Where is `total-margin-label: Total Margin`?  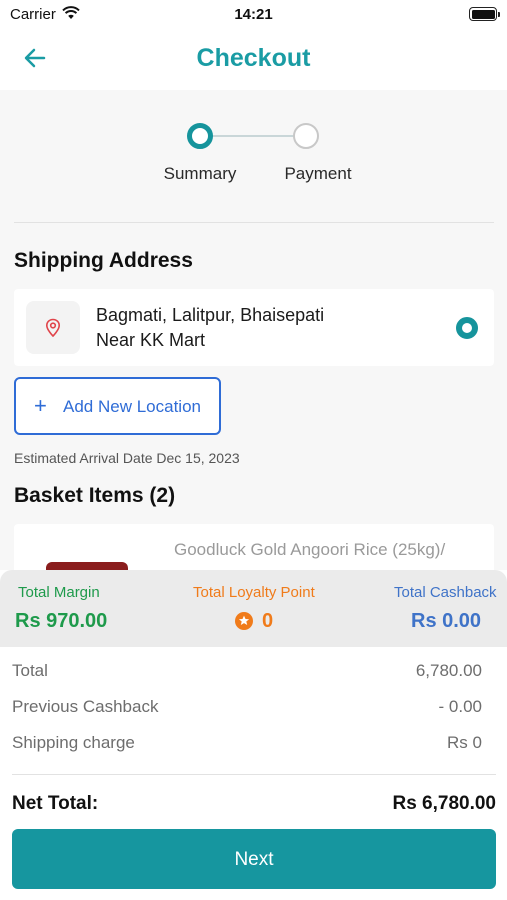
total-margin-label: Total Margin is located at coordinates (59, 592).